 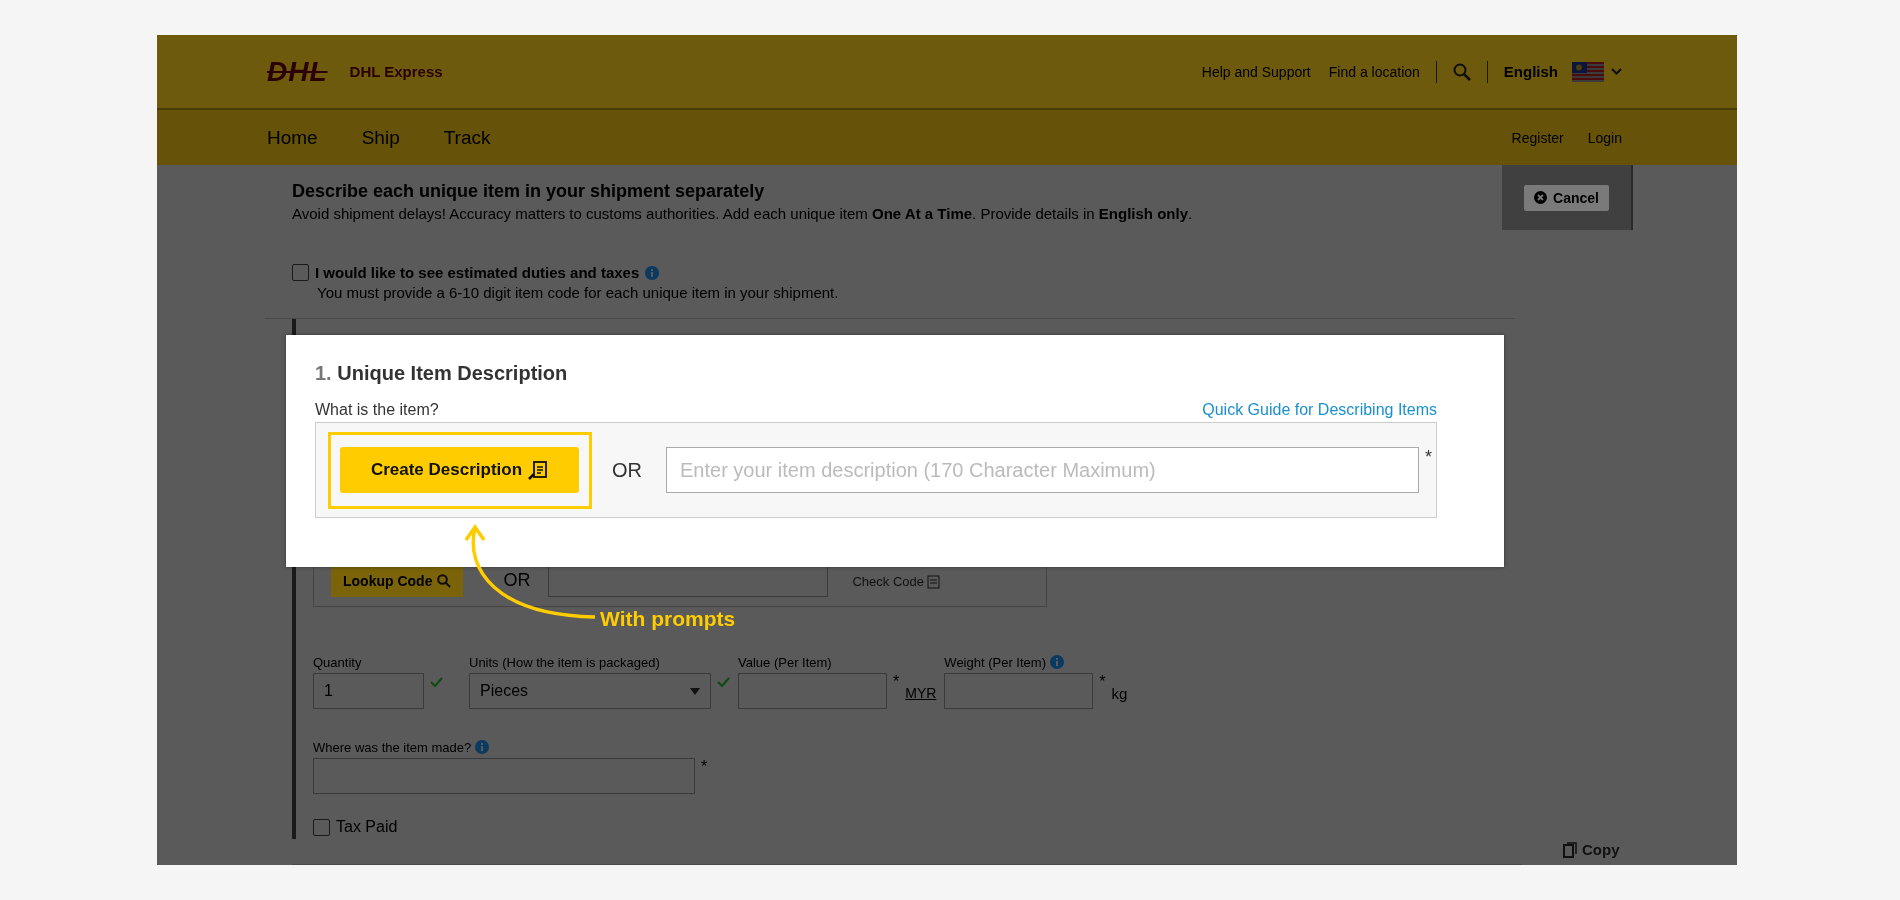 What do you see at coordinates (529, 191) in the screenshot?
I see `section-title: Describe each unique item in your shipment separately` at bounding box center [529, 191].